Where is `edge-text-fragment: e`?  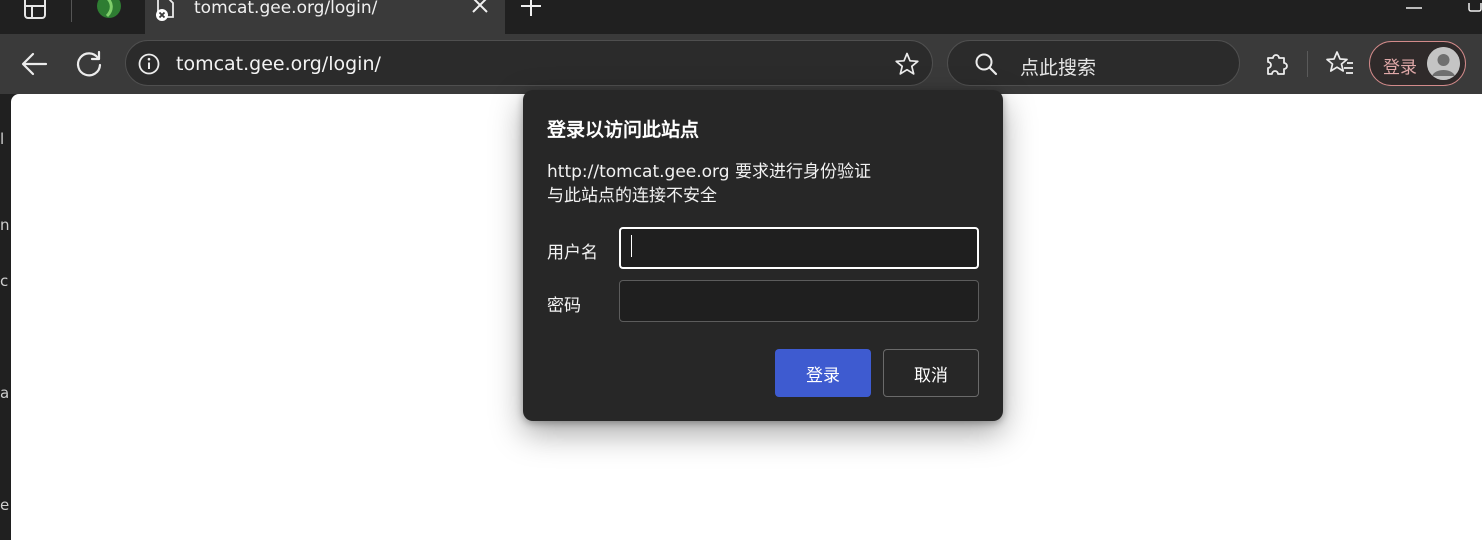 edge-text-fragment: e is located at coordinates (5, 505).